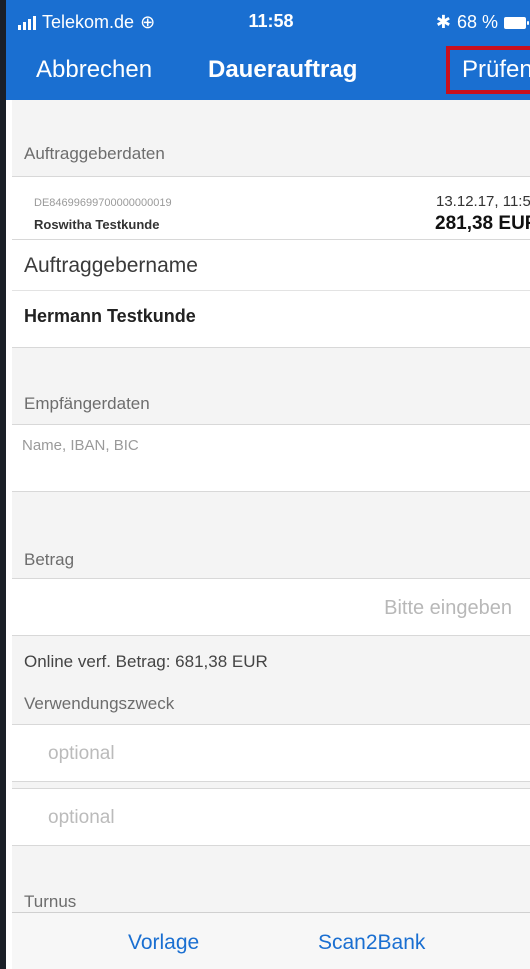 Image resolution: width=530 pixels, height=969 pixels. I want to click on account-datetime: 13.12.17, 11:58, so click(483, 201).